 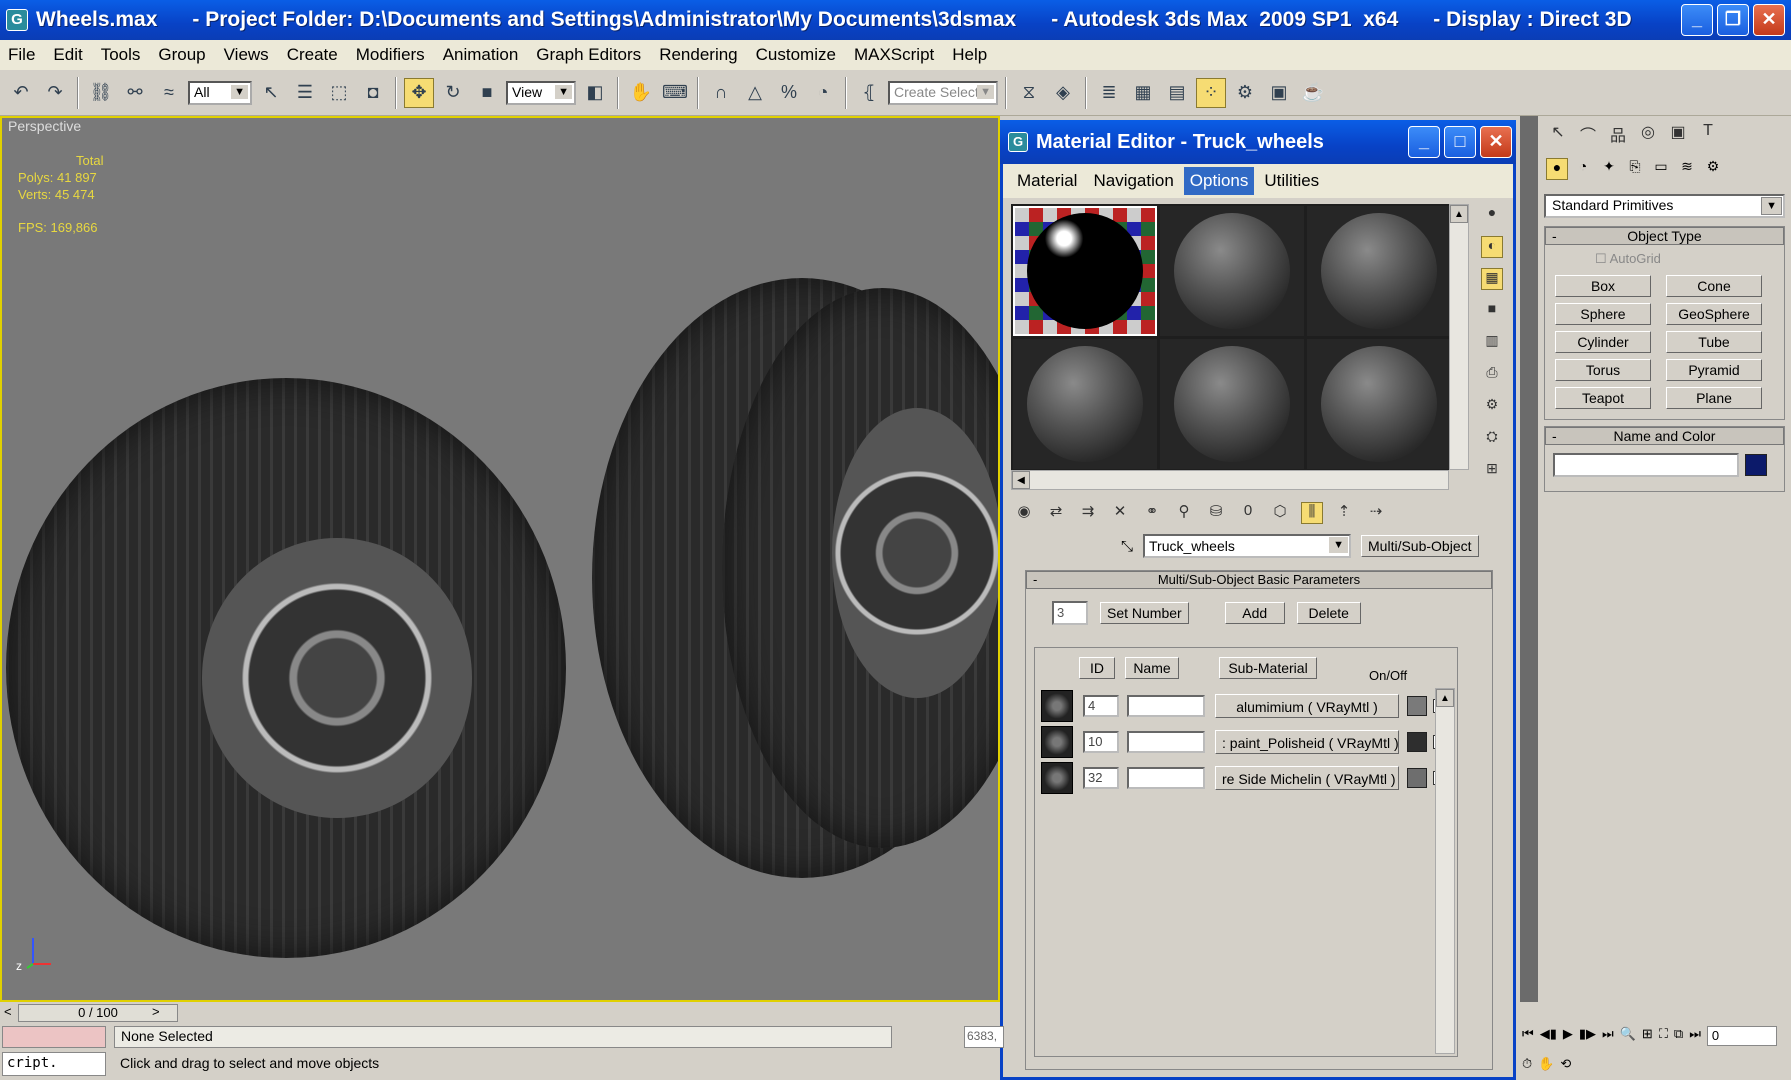 I want to click on menu-customize: Customize, so click(x=796, y=55).